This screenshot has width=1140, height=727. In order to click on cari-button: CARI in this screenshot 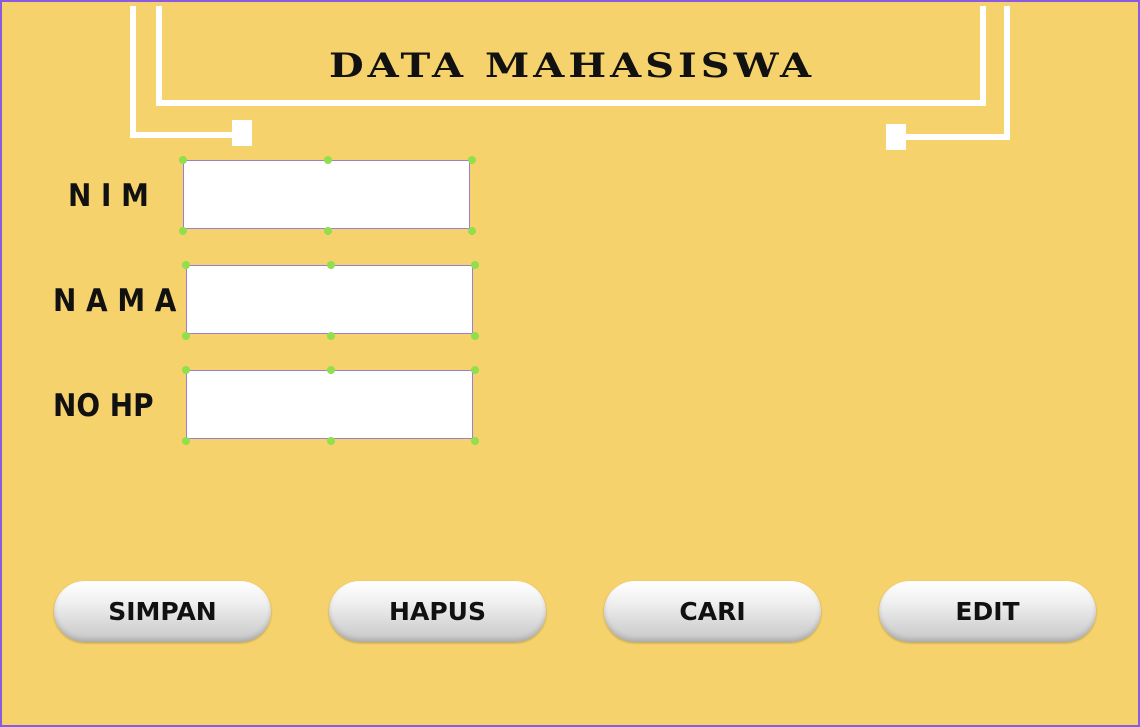, I will do `click(712, 611)`.